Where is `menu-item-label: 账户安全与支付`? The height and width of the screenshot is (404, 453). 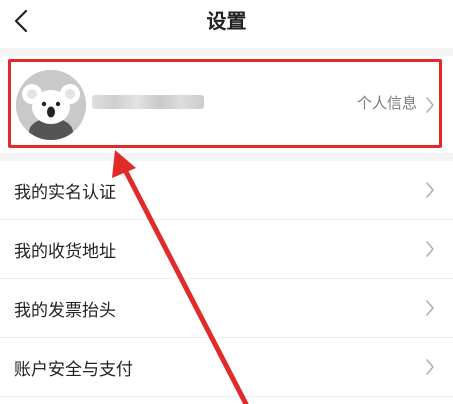 menu-item-label: 账户安全与支付 is located at coordinates (73, 370).